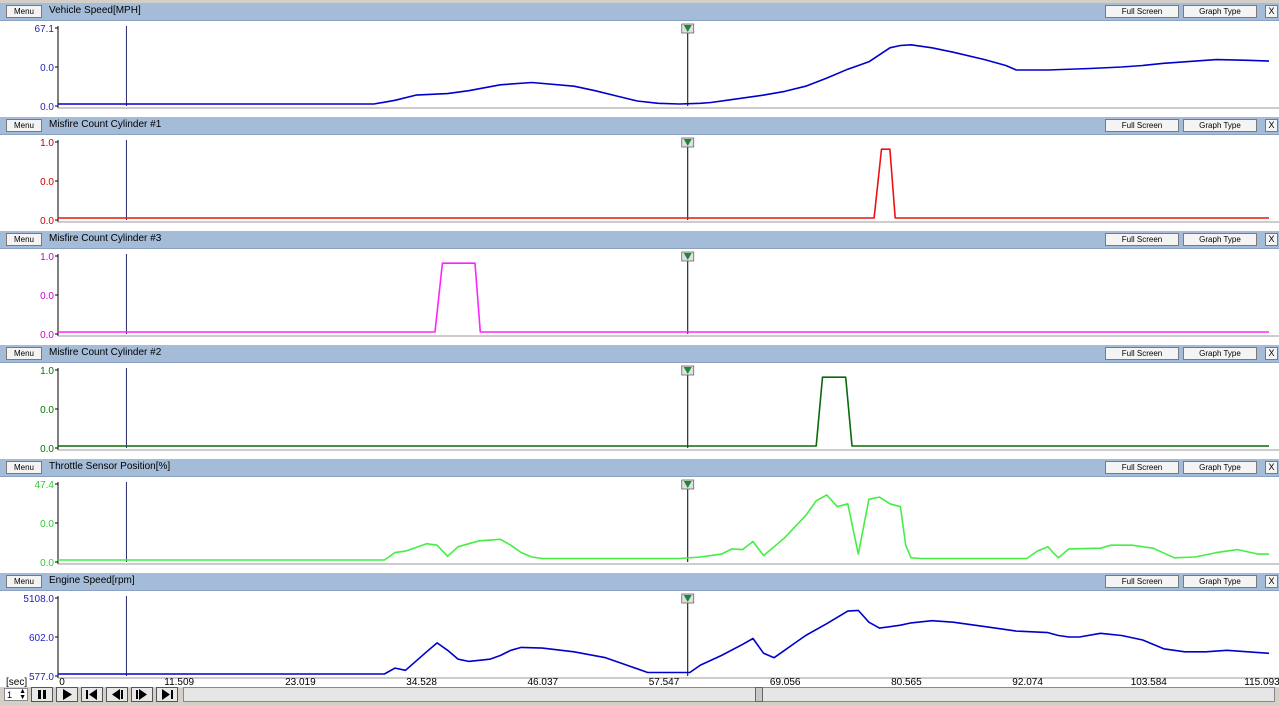  I want to click on pause-button, so click(42, 694).